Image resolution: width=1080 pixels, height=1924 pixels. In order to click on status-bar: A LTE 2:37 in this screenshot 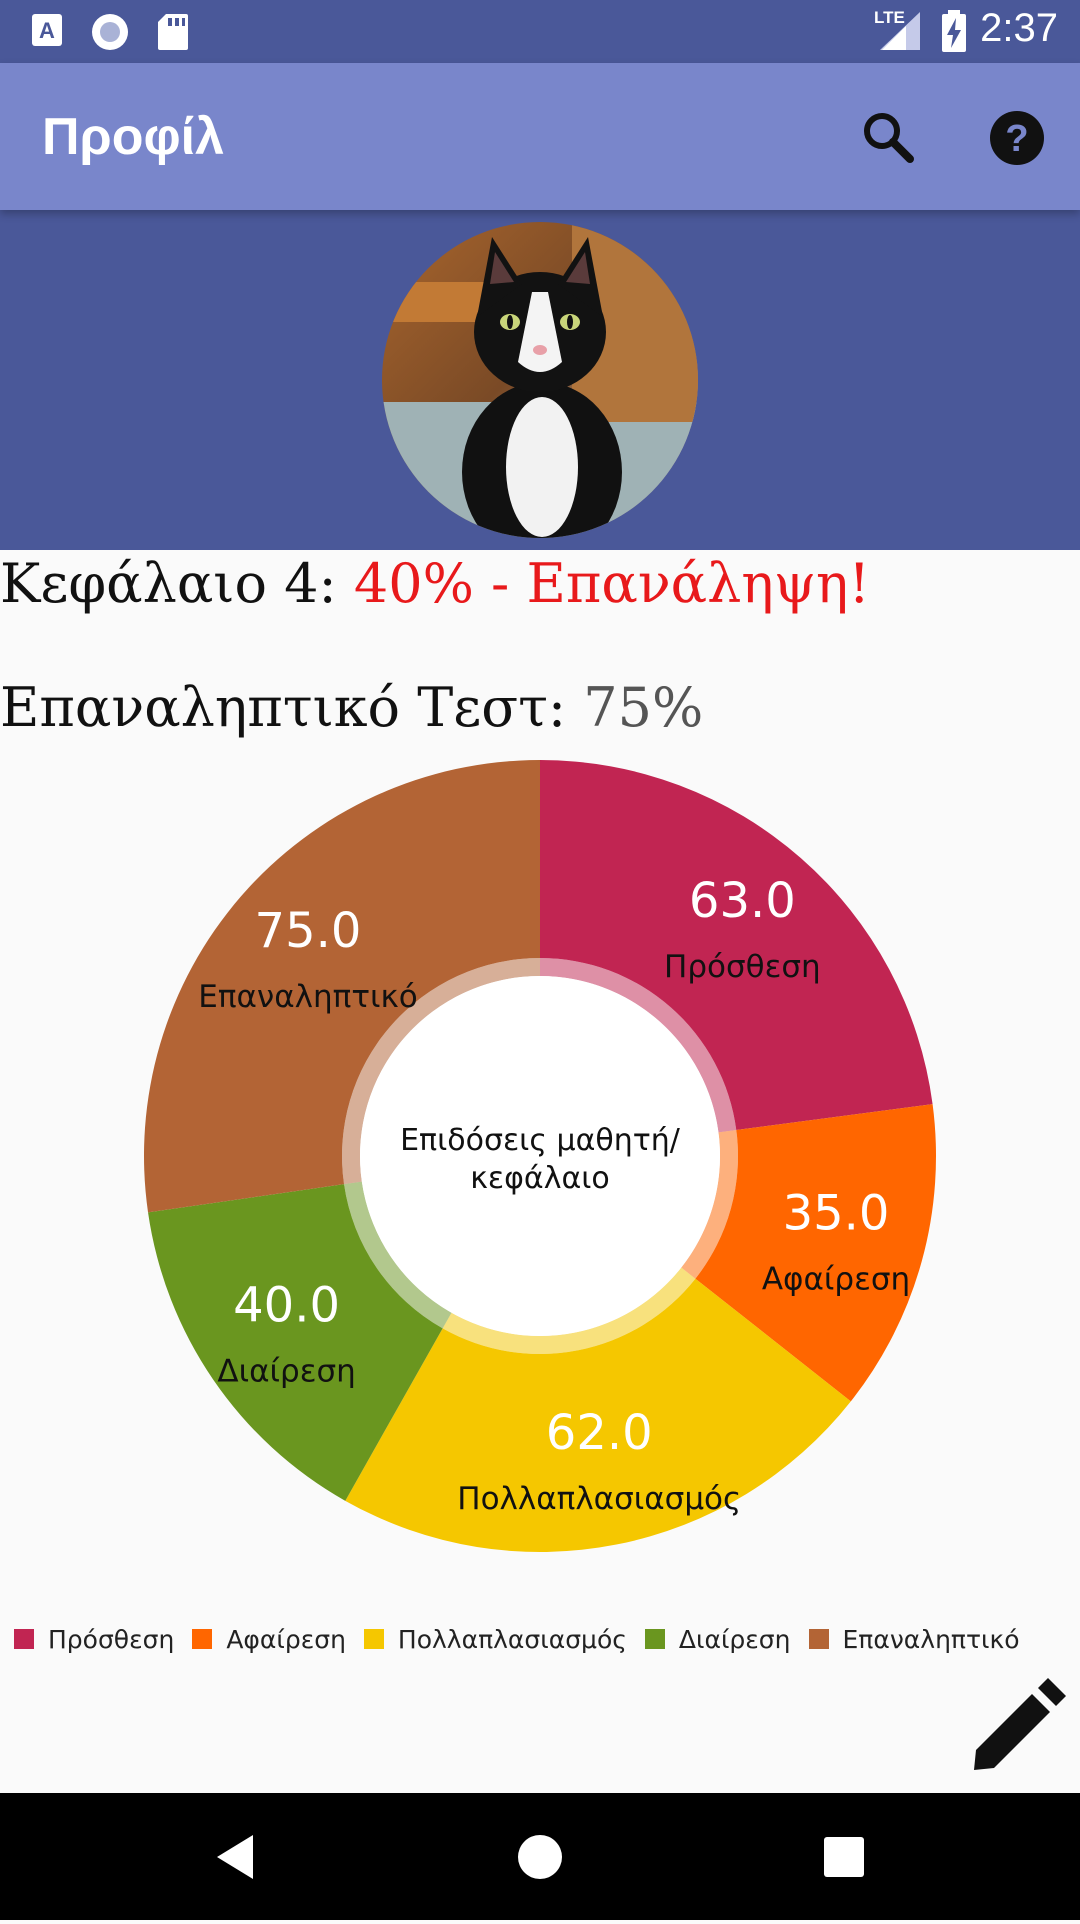, I will do `click(540, 31)`.